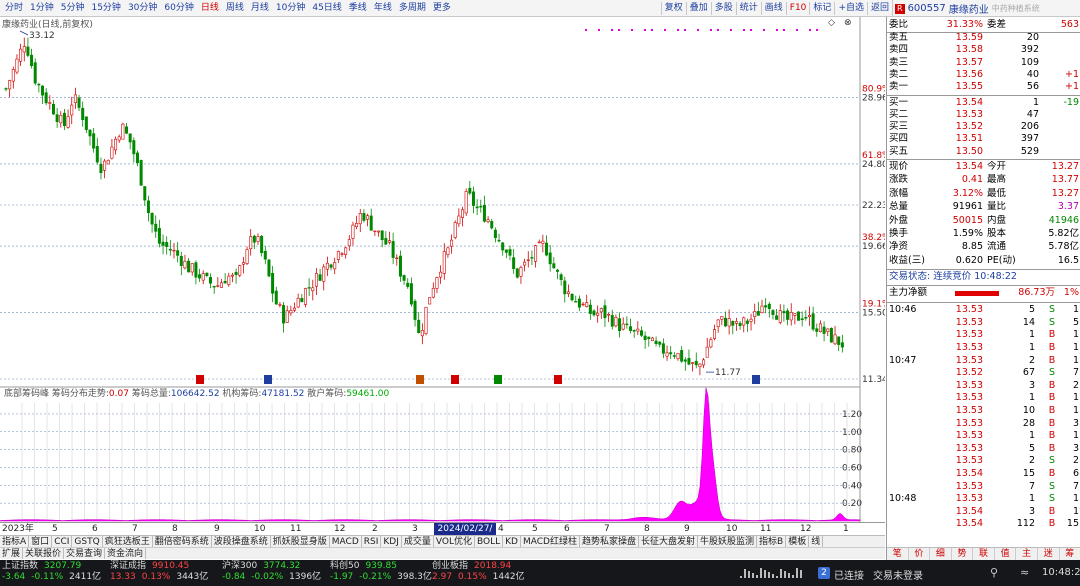  Describe the element at coordinates (73, 8) in the screenshot. I see `period-tab-2: 5分钟` at that location.